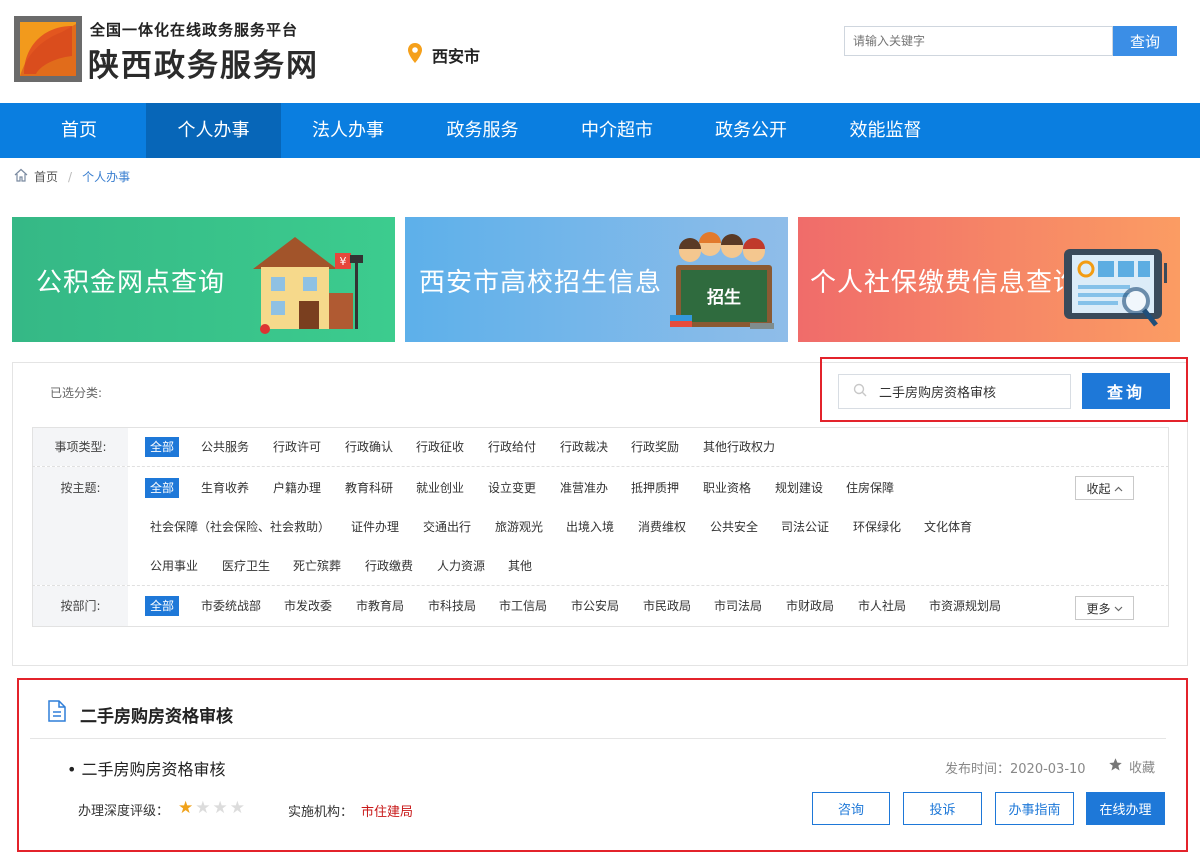 The image size is (1200, 862). Describe the element at coordinates (387, 810) in the screenshot. I see `org-name: 市住建局` at that location.